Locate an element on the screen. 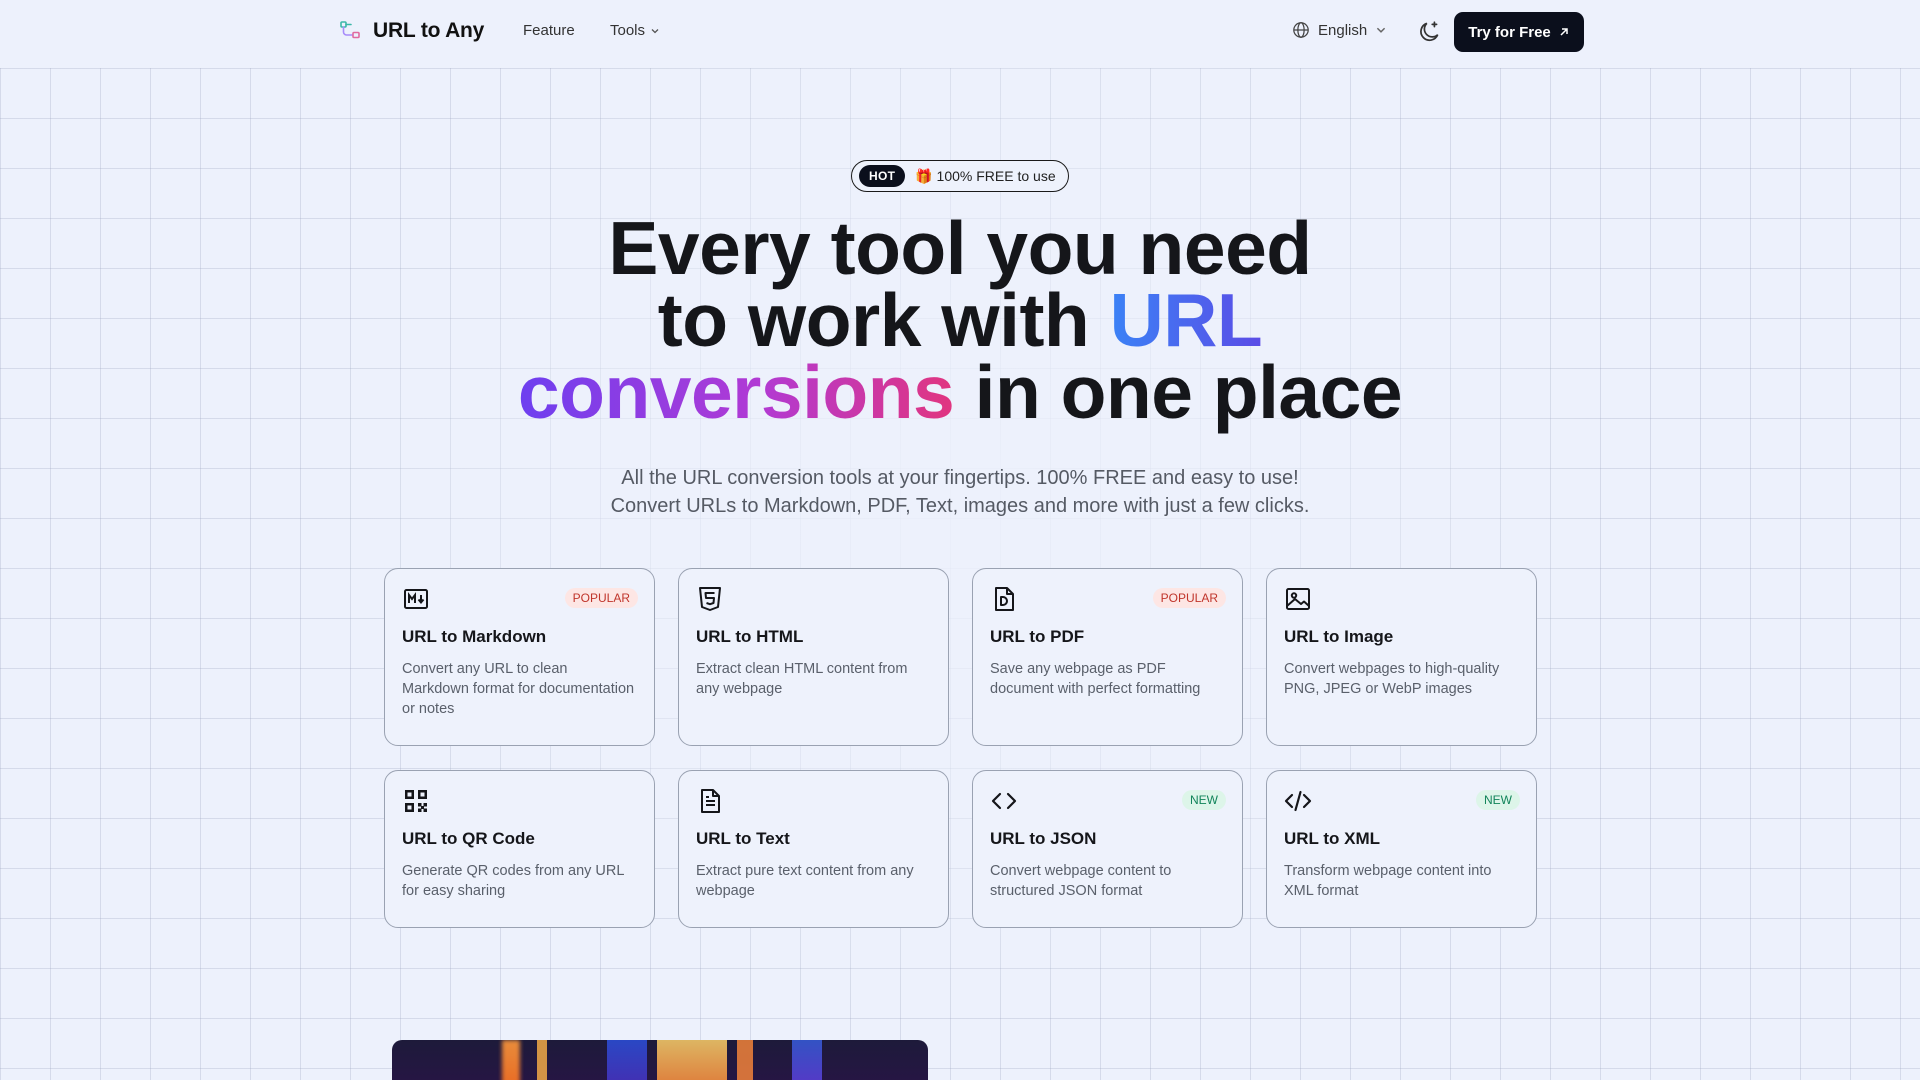 This screenshot has width=1920, height=1080. card-title: URL to Text is located at coordinates (743, 838).